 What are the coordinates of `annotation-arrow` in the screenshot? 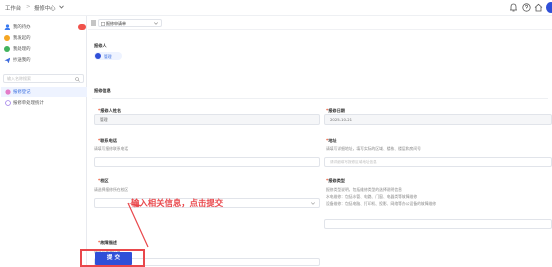 It's located at (138, 225).